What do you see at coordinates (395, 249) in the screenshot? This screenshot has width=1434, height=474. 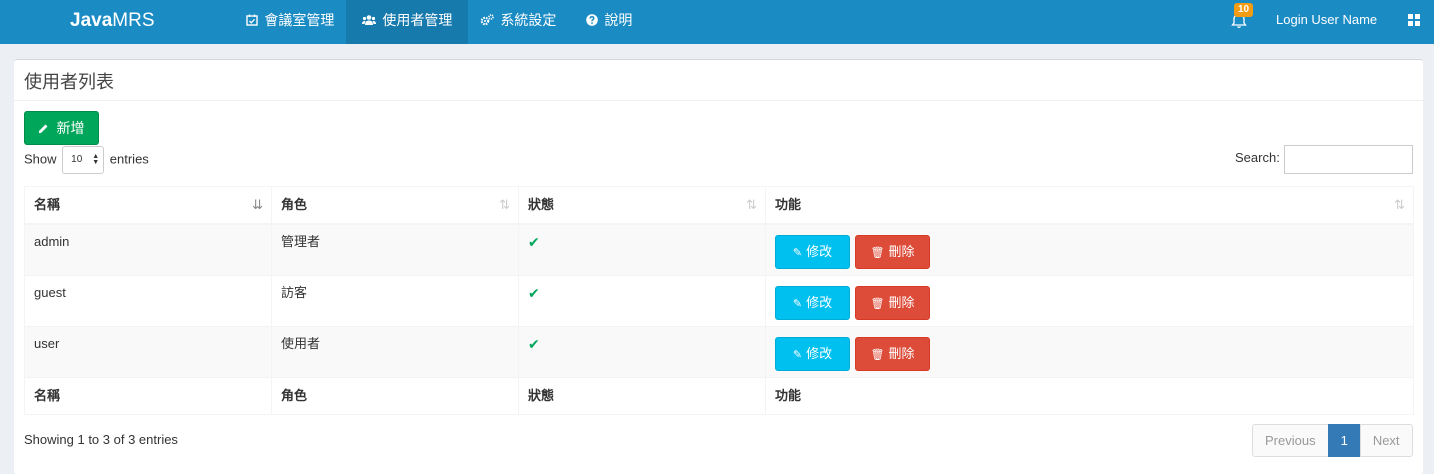 I see `cell-role: 管理者` at bounding box center [395, 249].